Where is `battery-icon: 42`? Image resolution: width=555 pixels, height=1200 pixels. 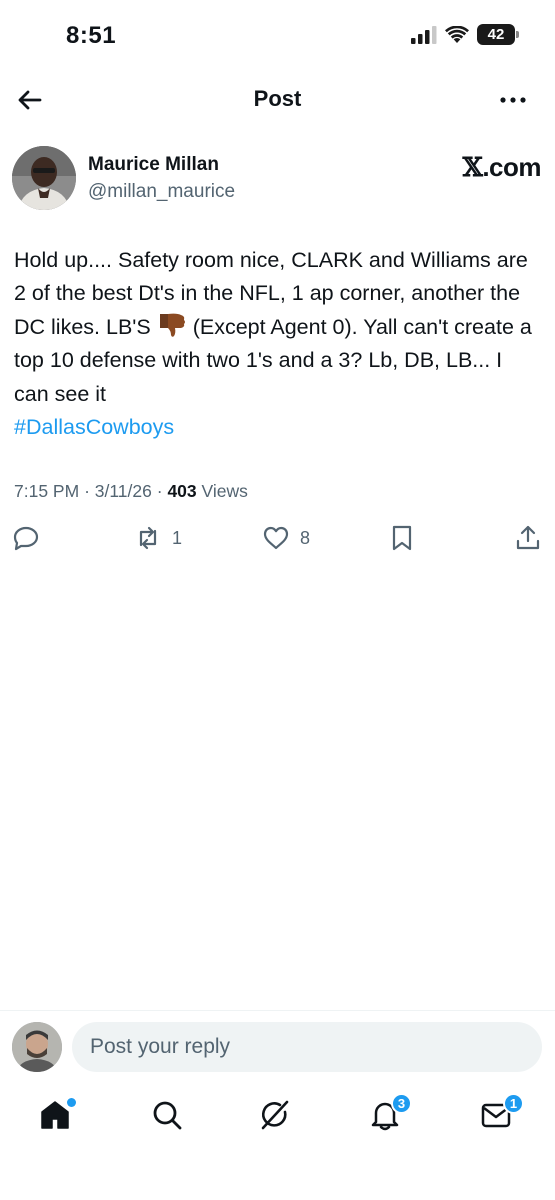 battery-icon: 42 is located at coordinates (498, 34).